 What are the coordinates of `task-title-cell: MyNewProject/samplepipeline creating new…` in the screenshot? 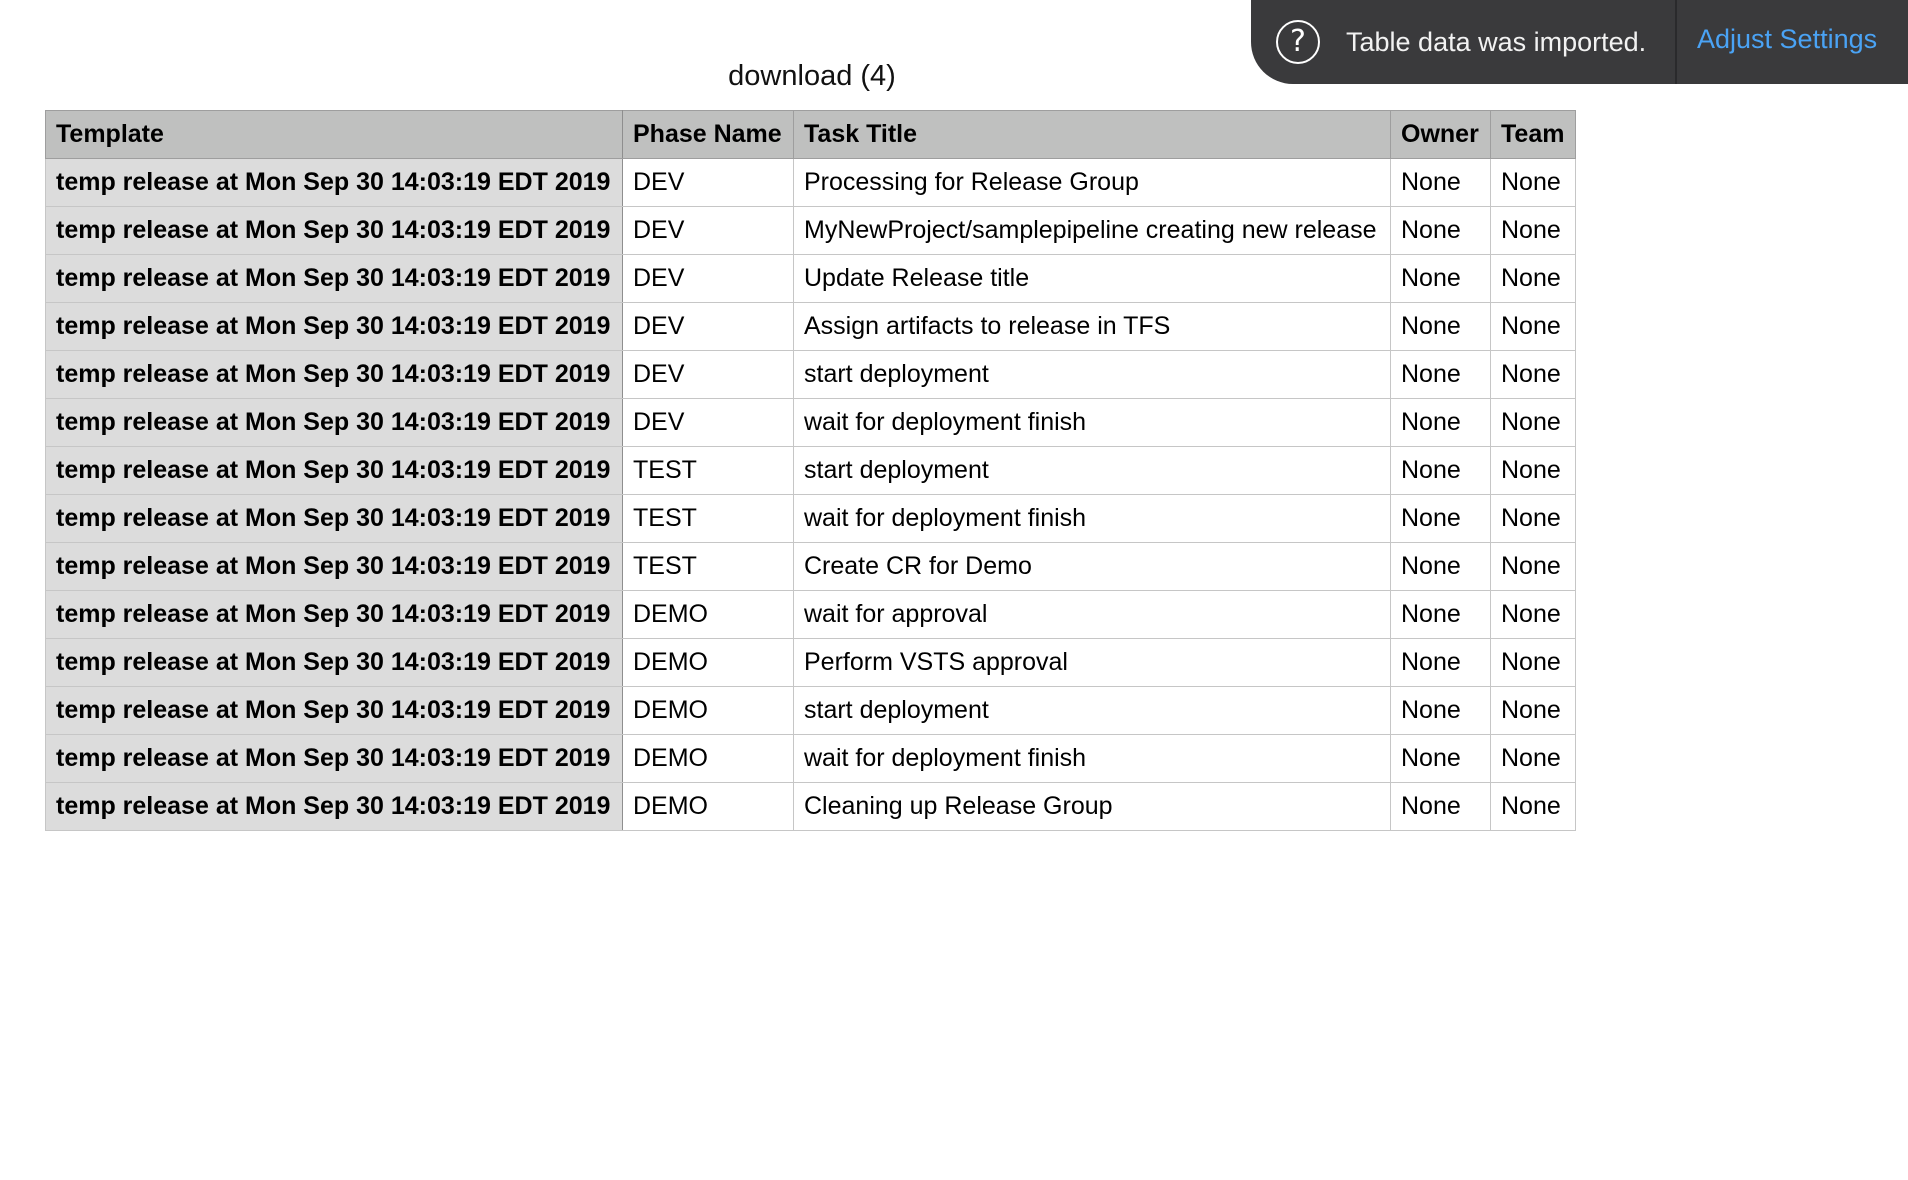 It's located at (1092, 230).